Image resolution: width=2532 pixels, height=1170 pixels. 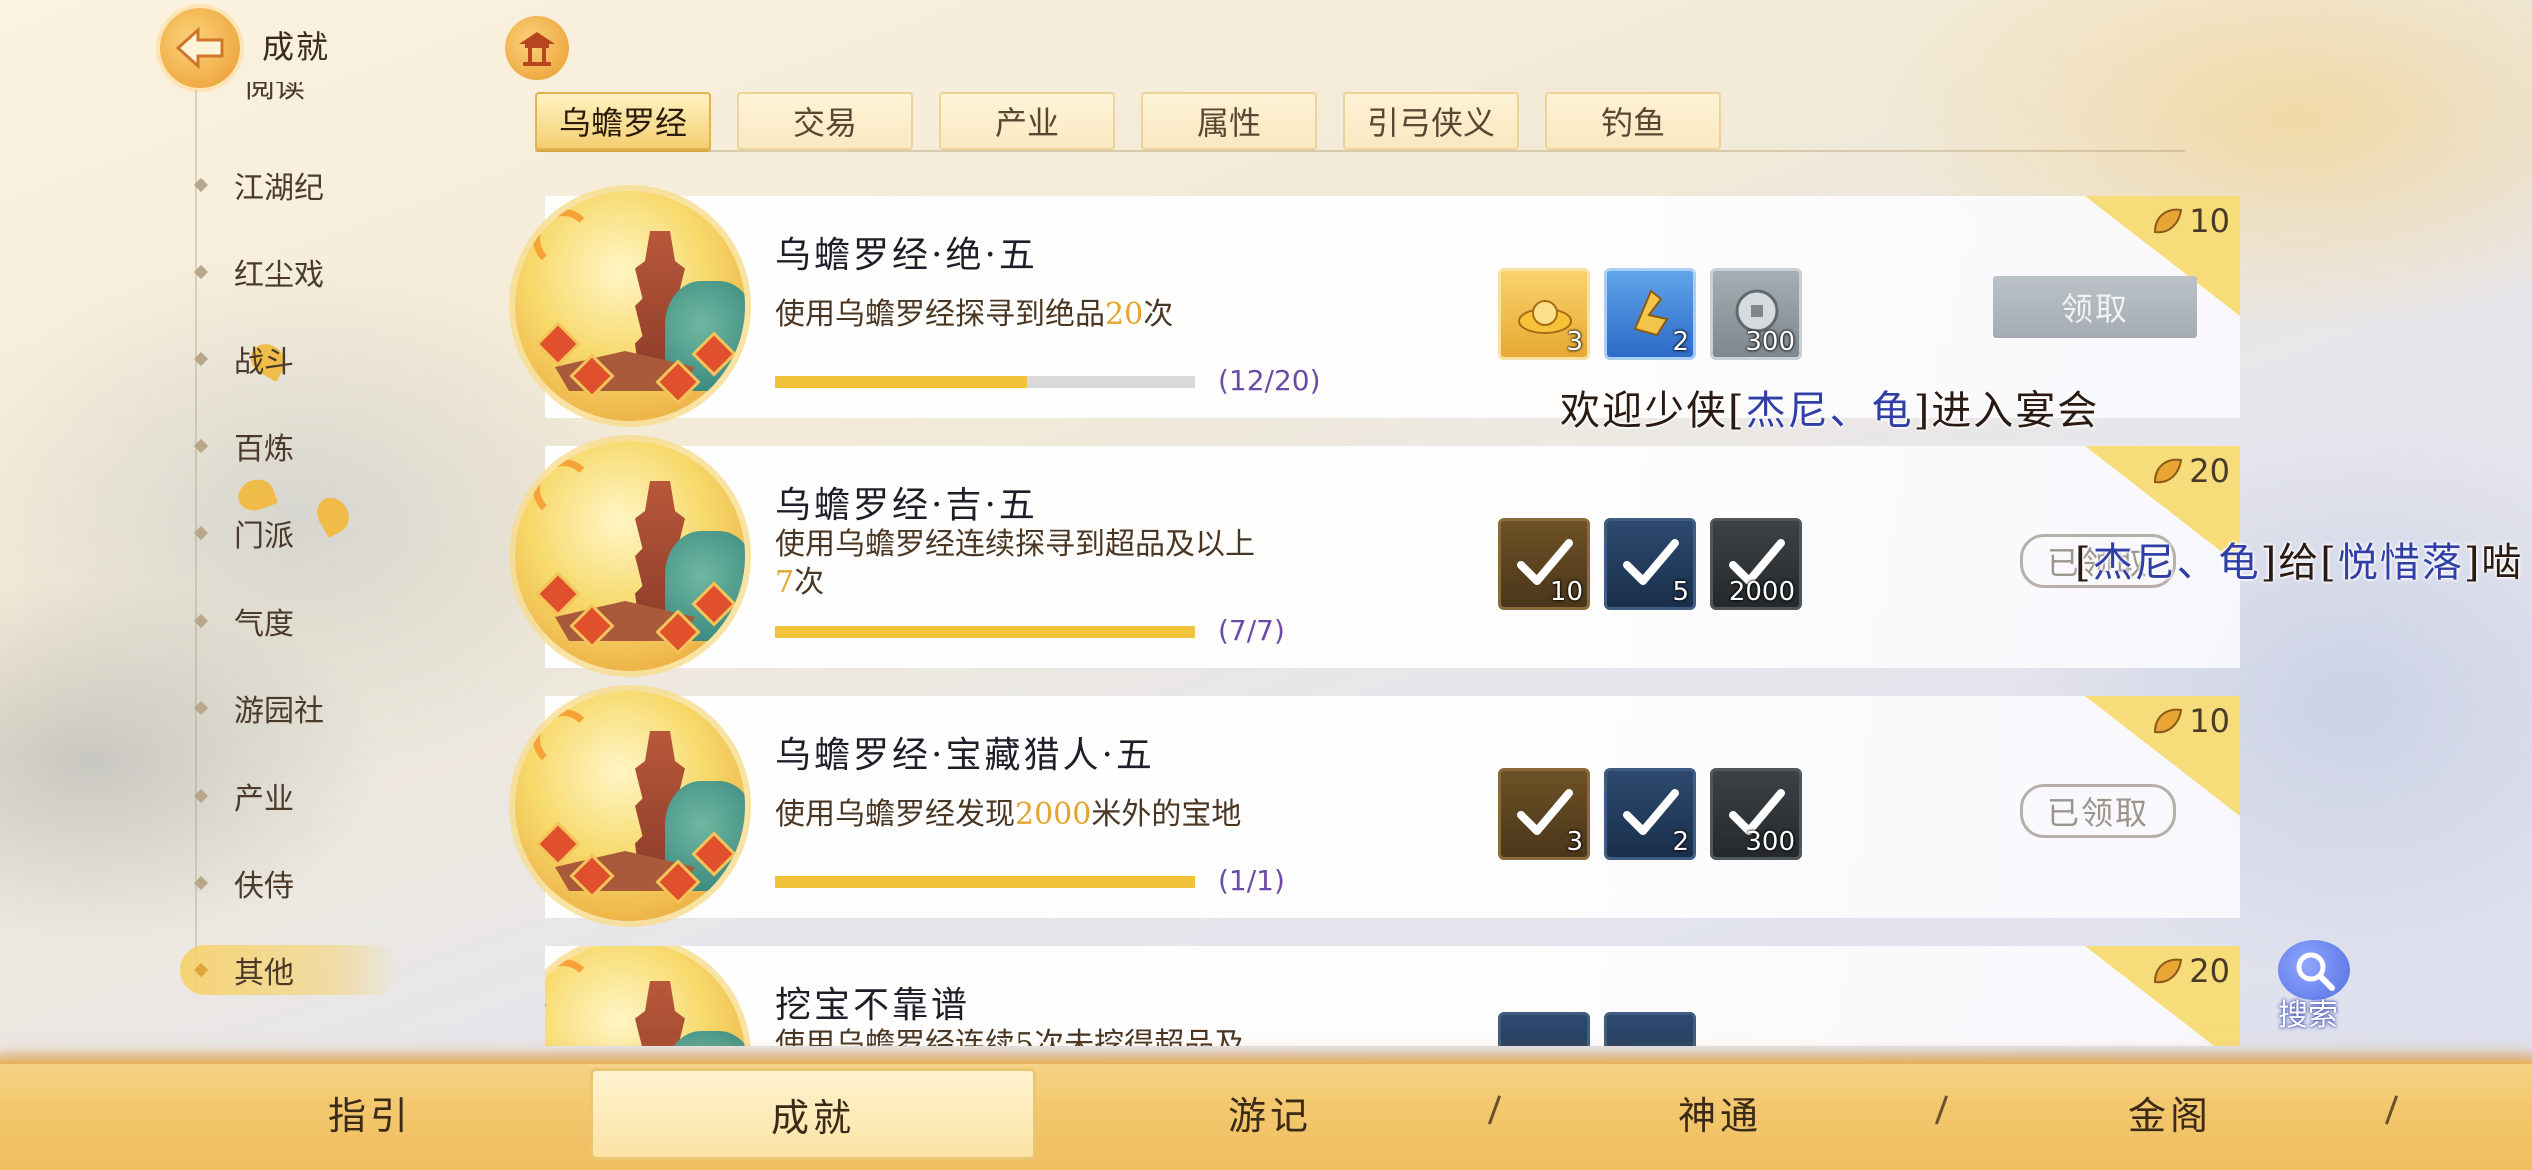 I want to click on sidebar-item-label: 产业, so click(x=264, y=799).